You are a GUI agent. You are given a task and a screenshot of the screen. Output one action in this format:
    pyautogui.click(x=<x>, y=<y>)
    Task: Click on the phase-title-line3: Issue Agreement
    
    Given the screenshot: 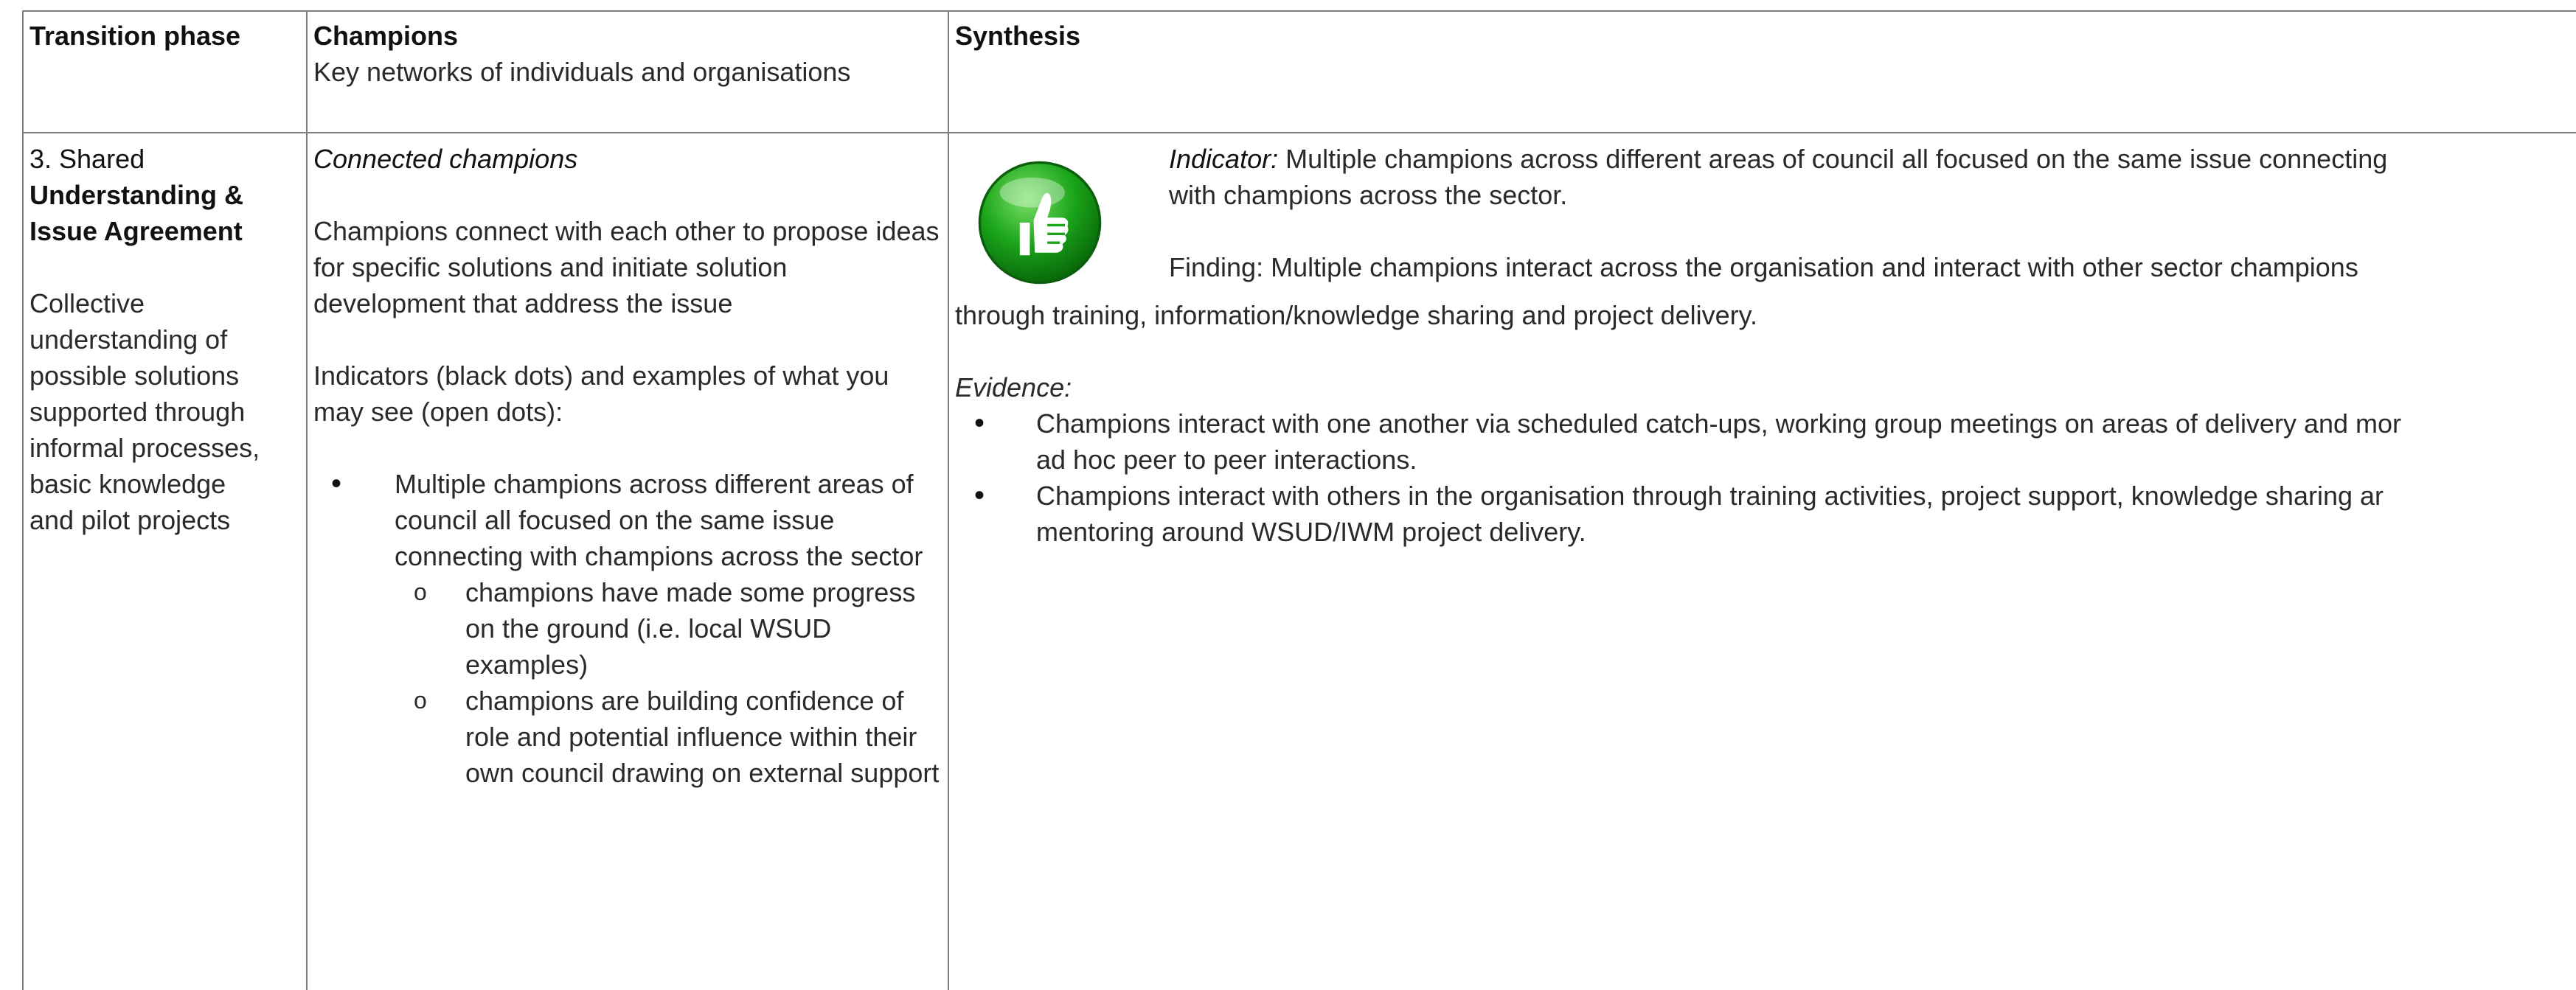 What is the action you would take?
    pyautogui.click(x=136, y=231)
    